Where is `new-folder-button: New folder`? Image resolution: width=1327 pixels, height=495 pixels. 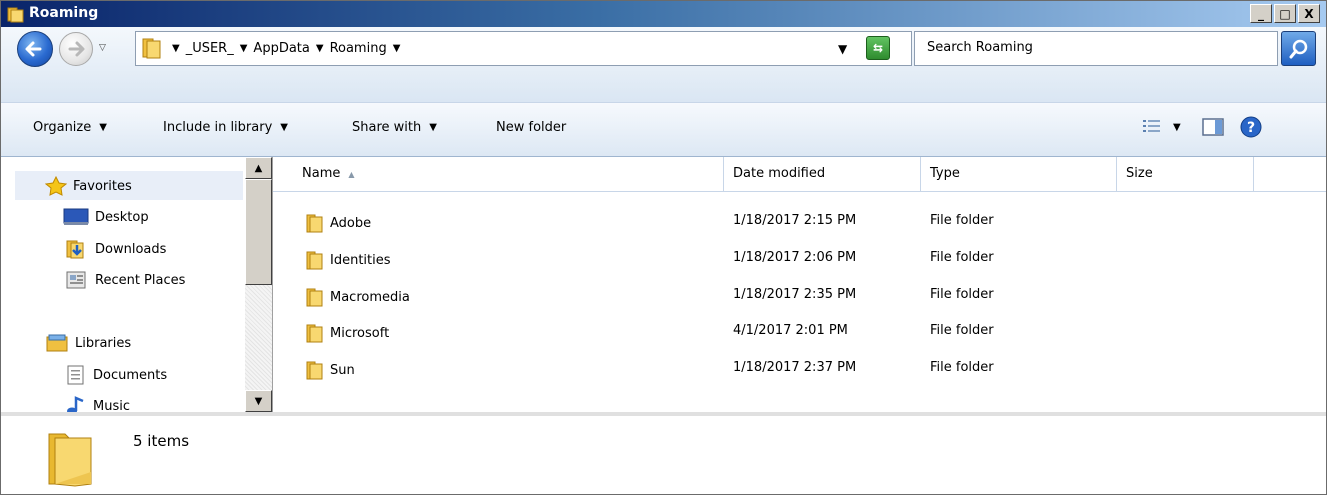 new-folder-button: New folder is located at coordinates (531, 127).